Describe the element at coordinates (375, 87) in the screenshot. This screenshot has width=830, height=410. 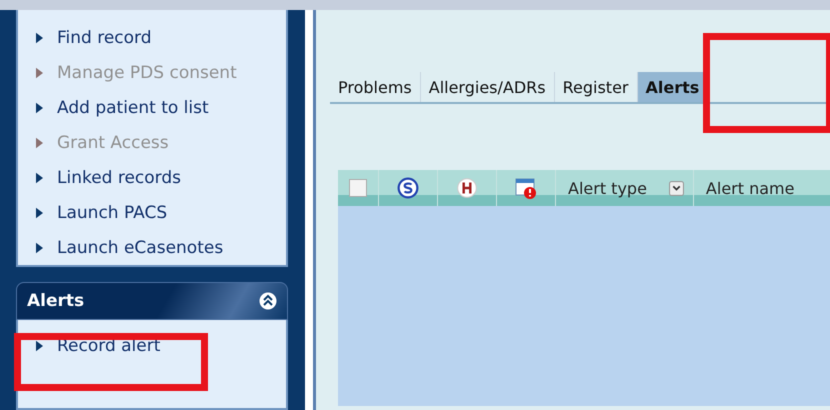
I see `tab: Problems` at that location.